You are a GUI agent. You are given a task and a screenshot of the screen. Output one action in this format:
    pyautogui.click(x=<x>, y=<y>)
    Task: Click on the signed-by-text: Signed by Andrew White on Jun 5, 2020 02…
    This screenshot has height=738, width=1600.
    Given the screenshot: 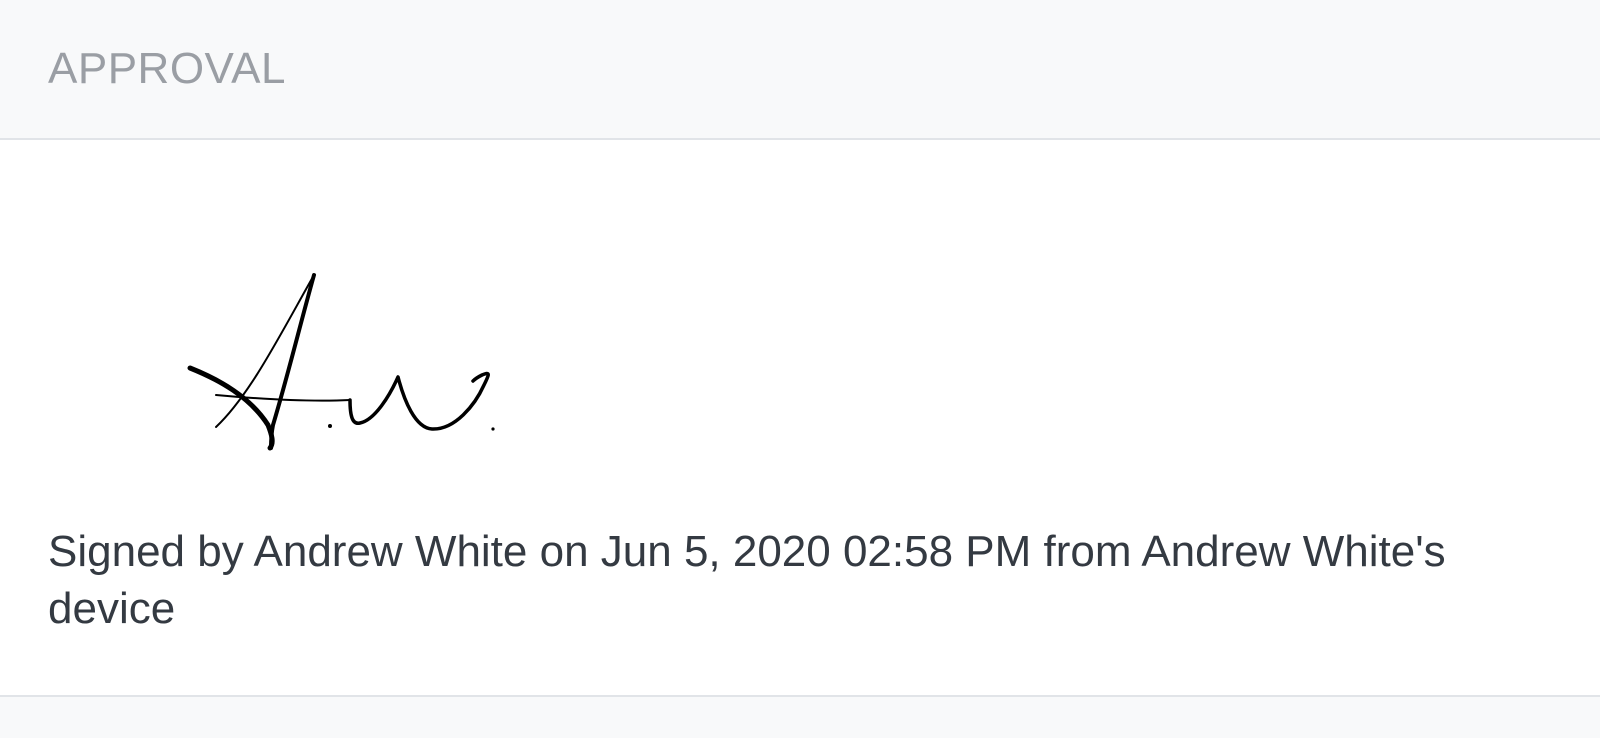 What is the action you would take?
    pyautogui.click(x=747, y=580)
    